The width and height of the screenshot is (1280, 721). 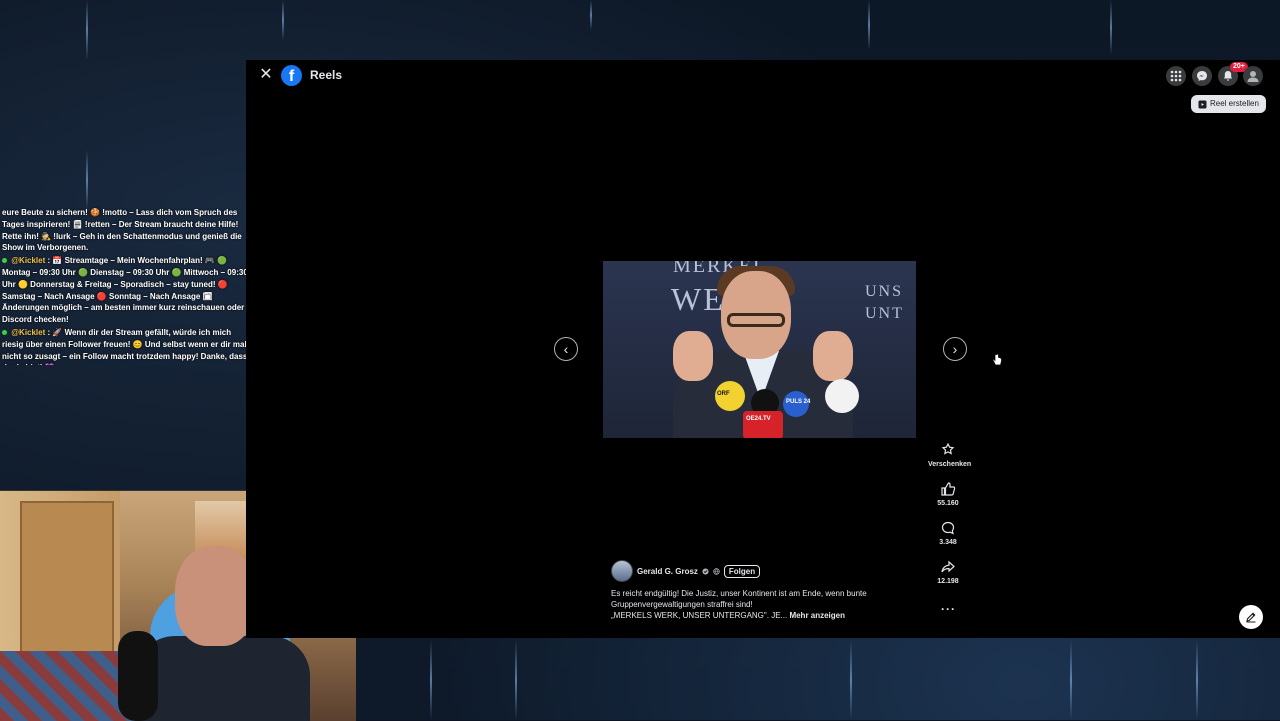 What do you see at coordinates (742, 571) in the screenshot?
I see `follow-button: Folgen` at bounding box center [742, 571].